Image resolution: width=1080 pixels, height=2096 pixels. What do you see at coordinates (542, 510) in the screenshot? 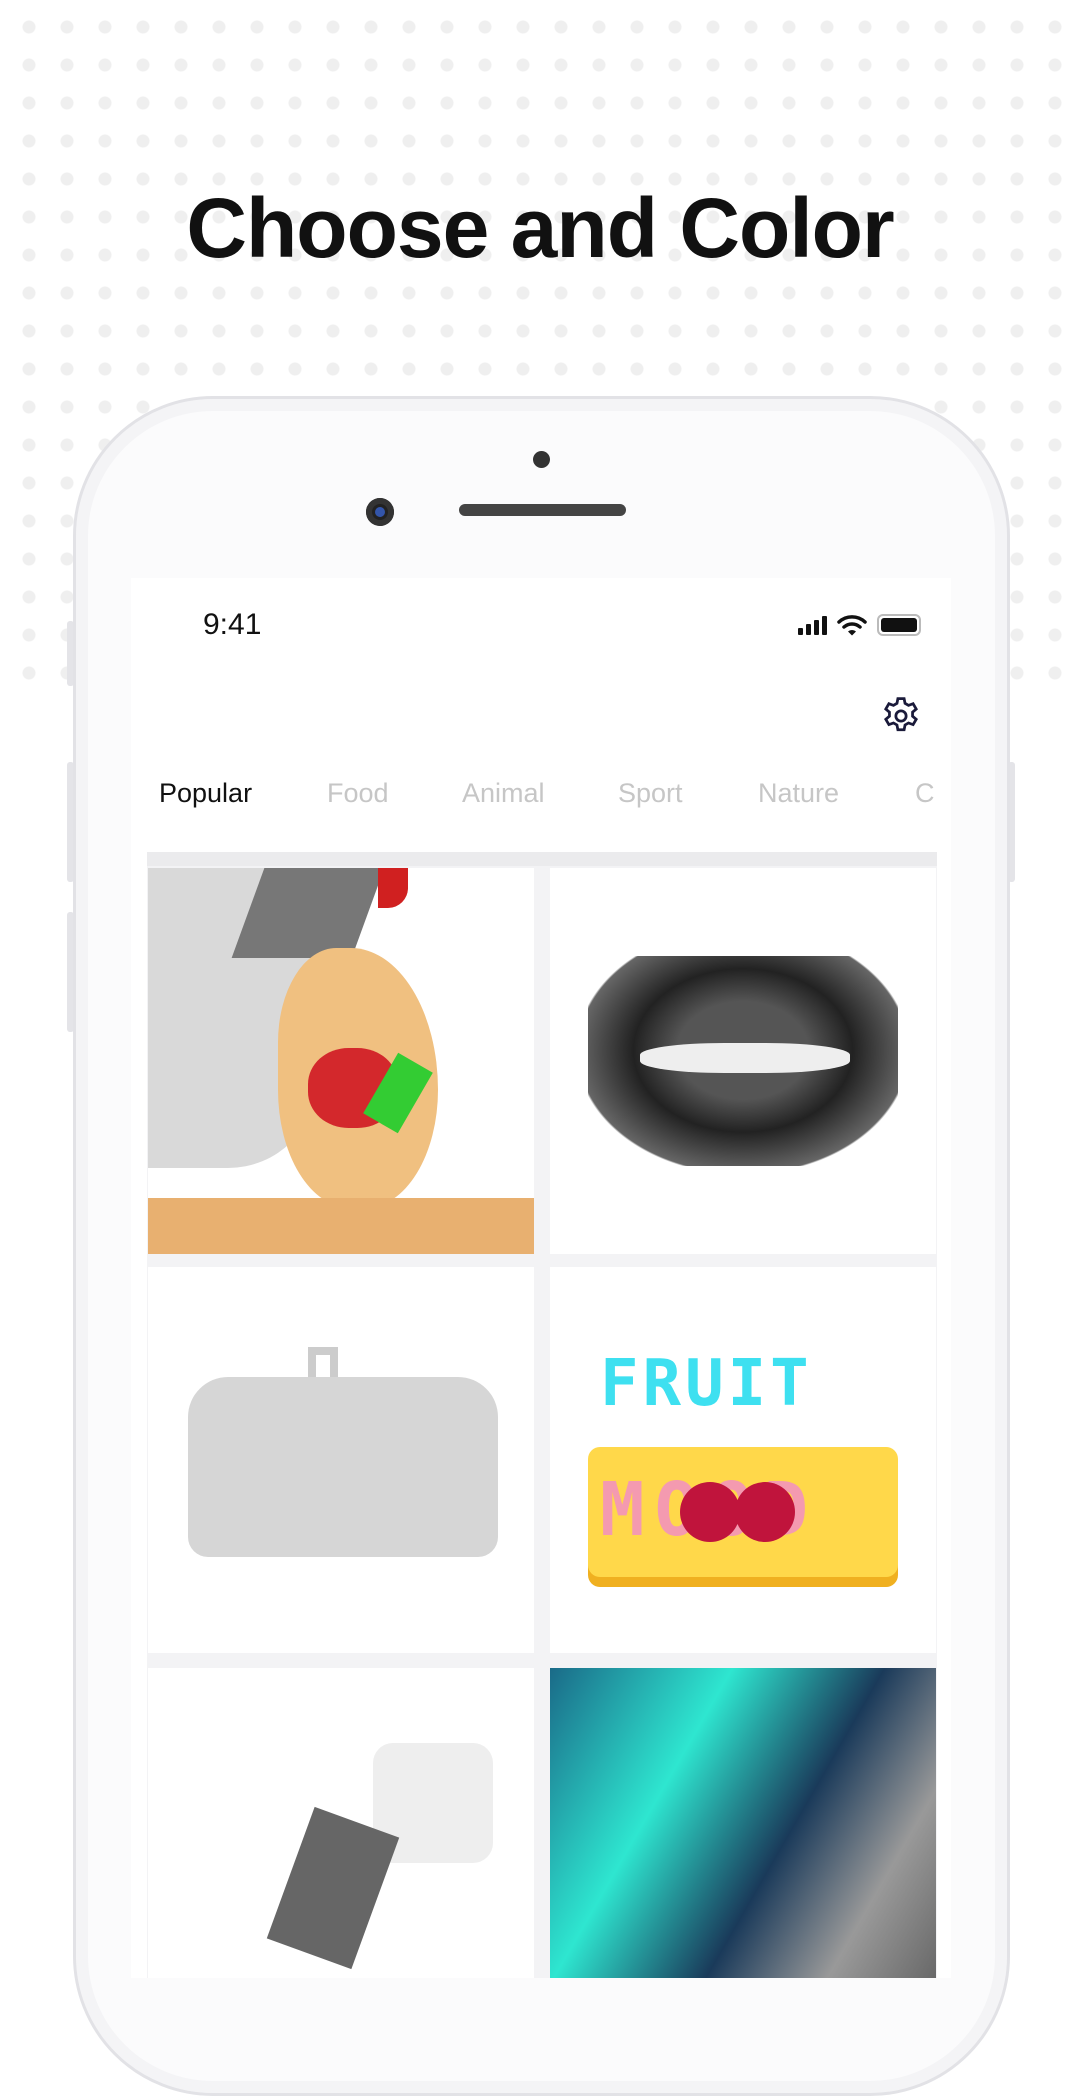
I see `speaker` at bounding box center [542, 510].